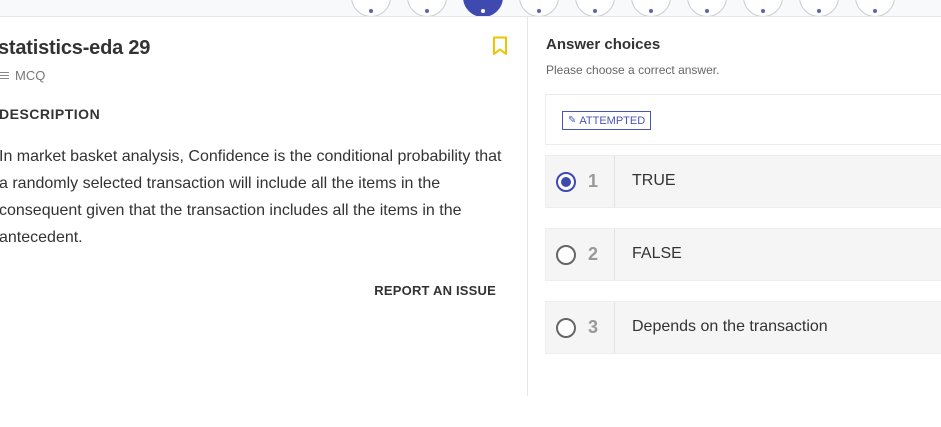  What do you see at coordinates (743, 254) in the screenshot?
I see `answer-choice-2: 2 FALSE` at bounding box center [743, 254].